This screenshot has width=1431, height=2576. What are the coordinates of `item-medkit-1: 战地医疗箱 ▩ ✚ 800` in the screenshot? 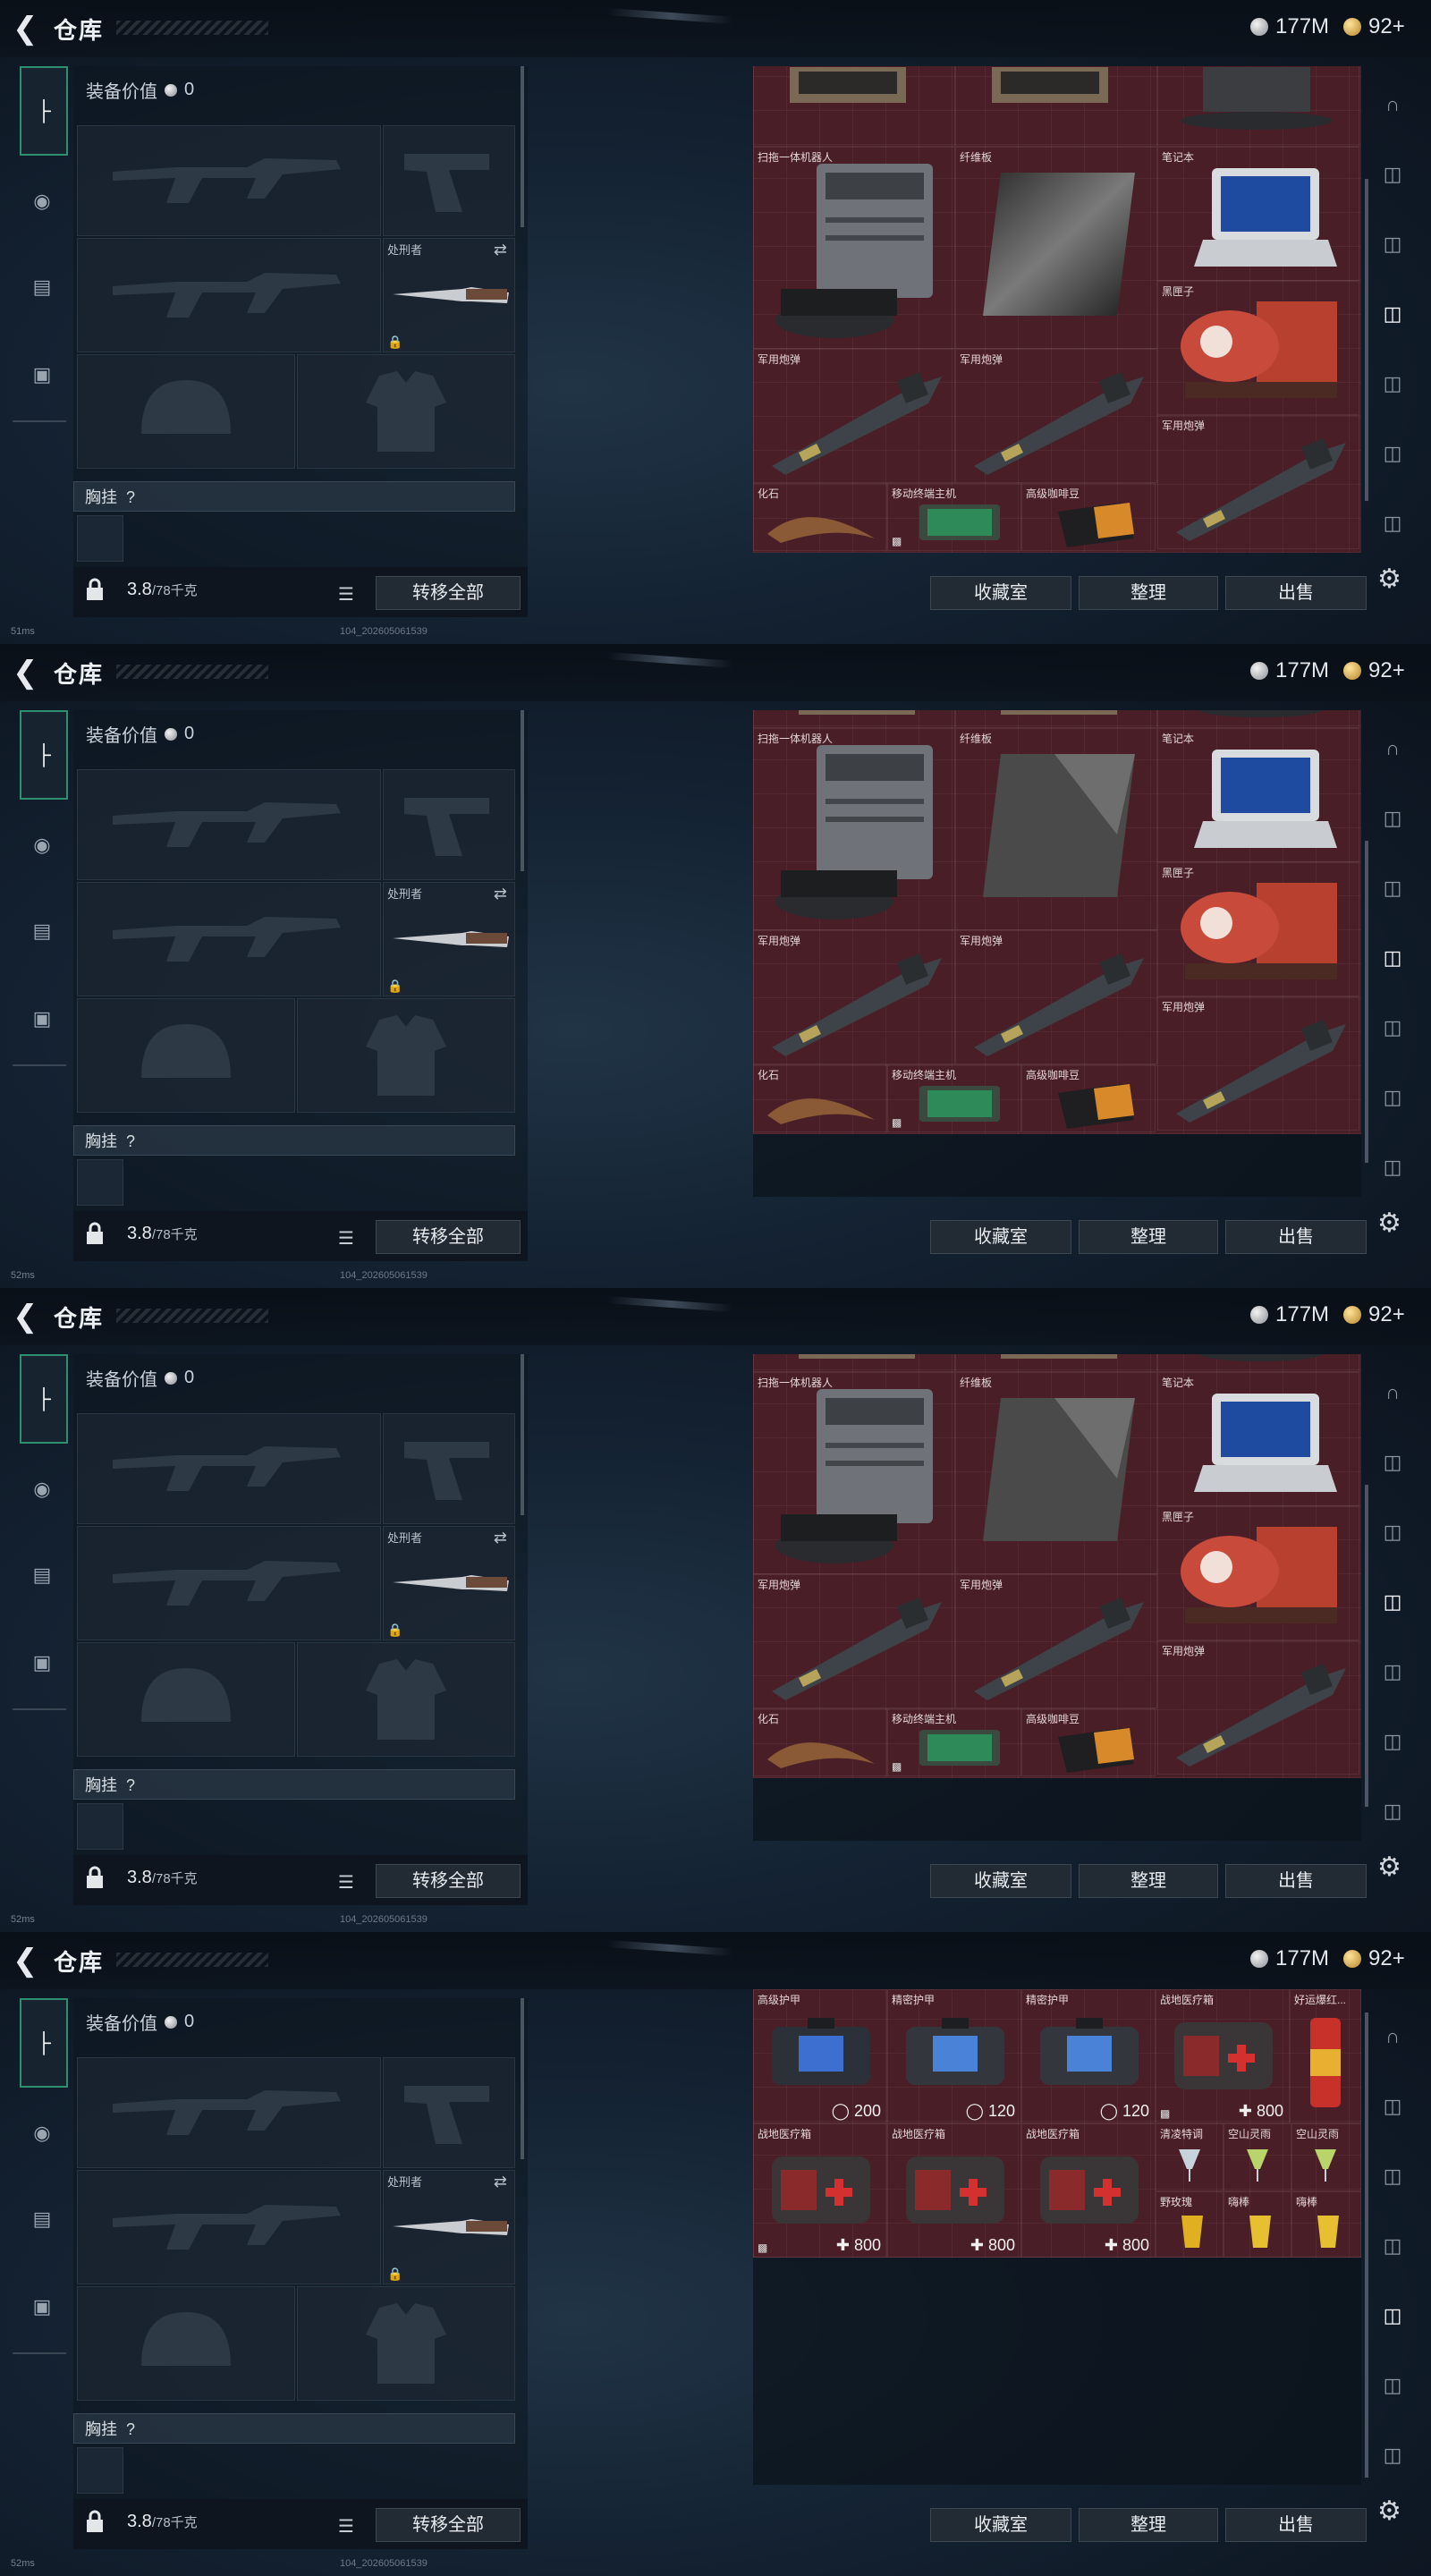 It's located at (1223, 2056).